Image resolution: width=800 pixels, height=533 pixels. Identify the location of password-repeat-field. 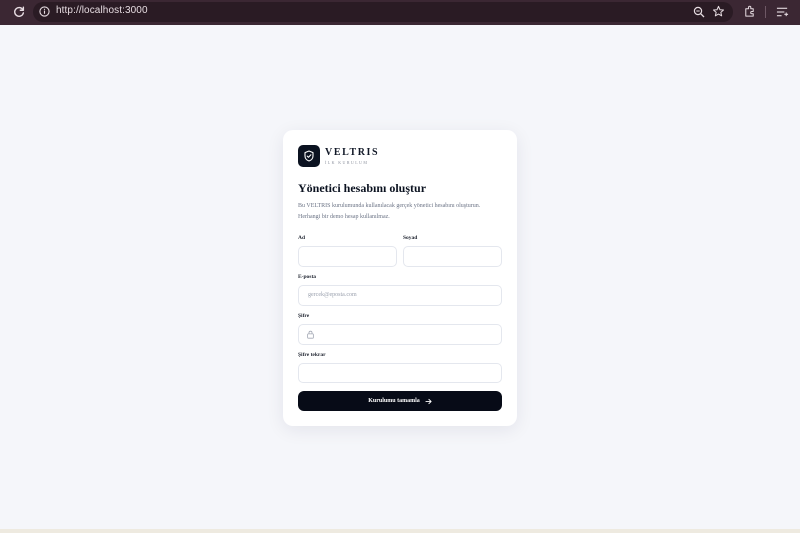
(400, 373).